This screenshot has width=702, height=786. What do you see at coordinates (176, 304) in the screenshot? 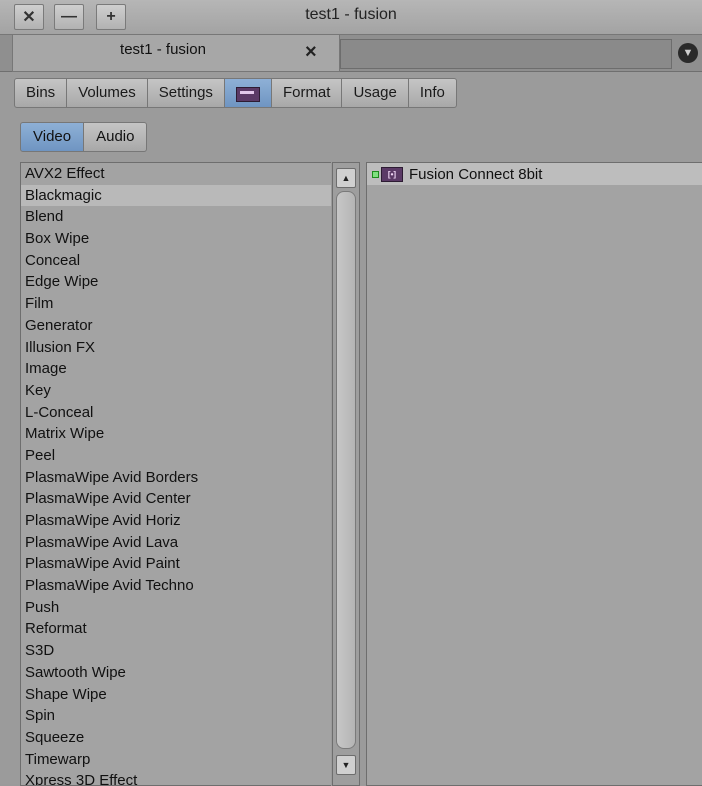
I see `list-item: Film` at bounding box center [176, 304].